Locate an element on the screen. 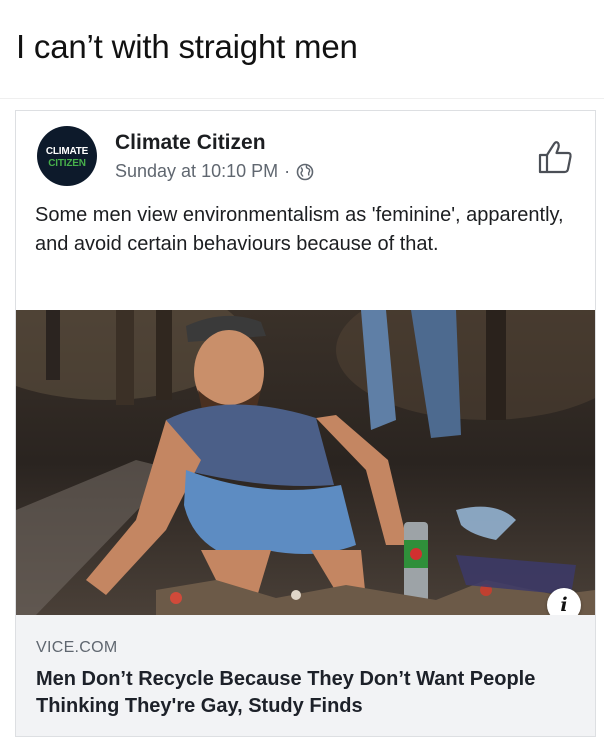 This screenshot has width=604, height=750. thumbs-up-icon is located at coordinates (555, 157).